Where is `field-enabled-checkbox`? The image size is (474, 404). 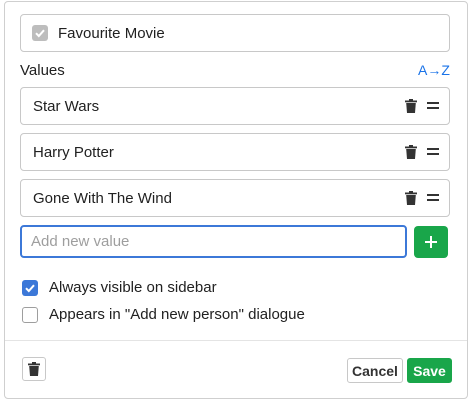 field-enabled-checkbox is located at coordinates (40, 33).